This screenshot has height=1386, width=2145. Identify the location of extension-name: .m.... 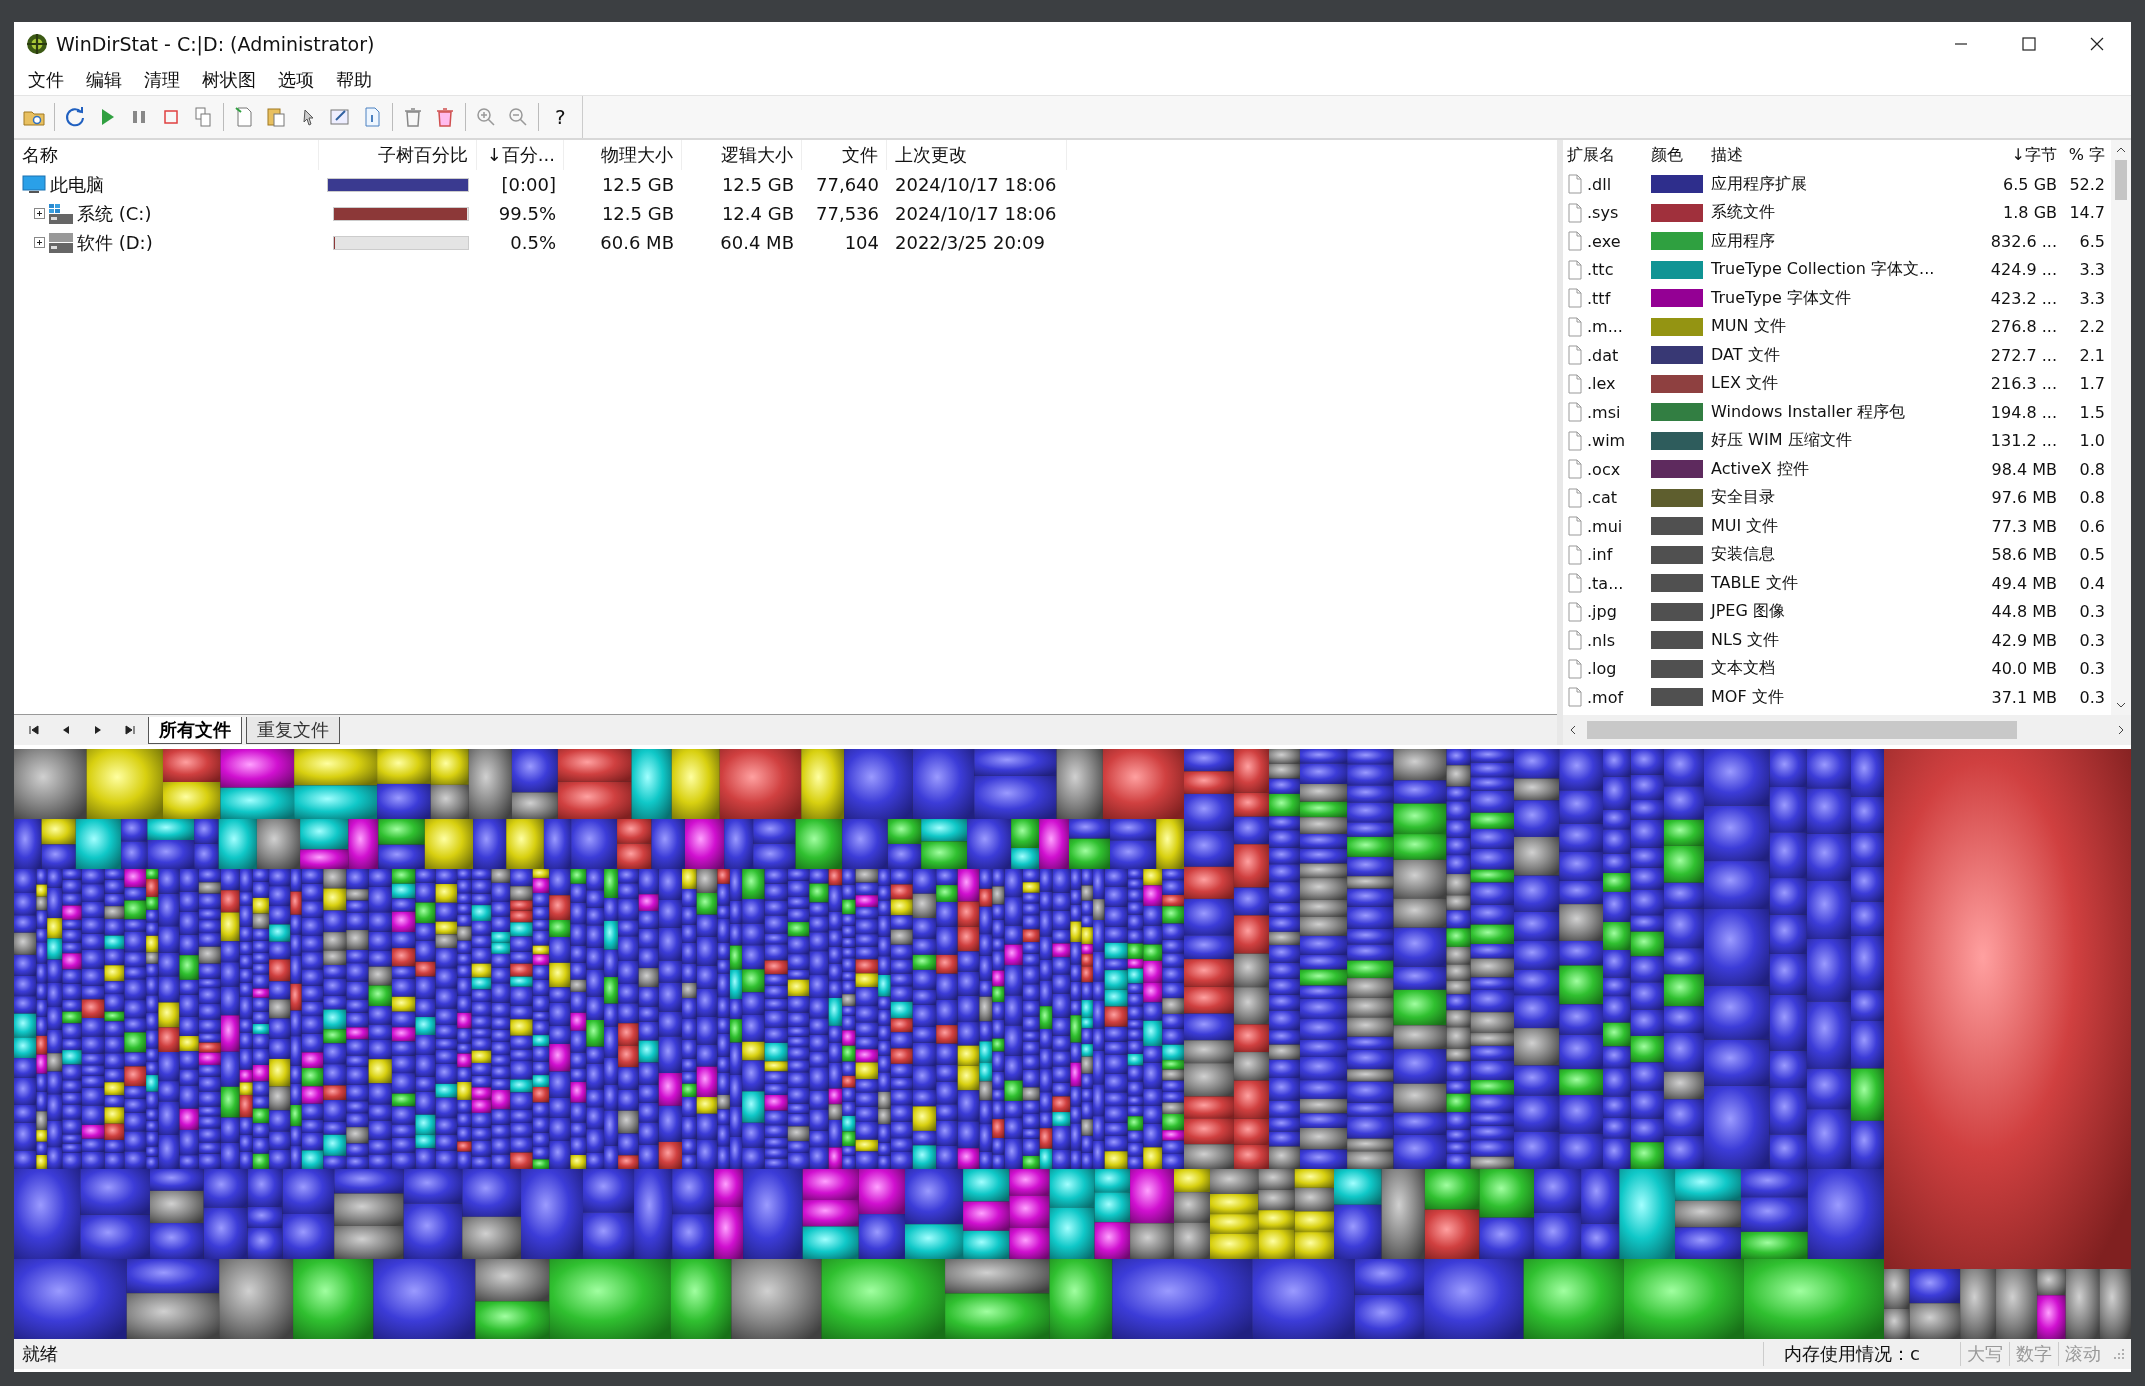
(1605, 327).